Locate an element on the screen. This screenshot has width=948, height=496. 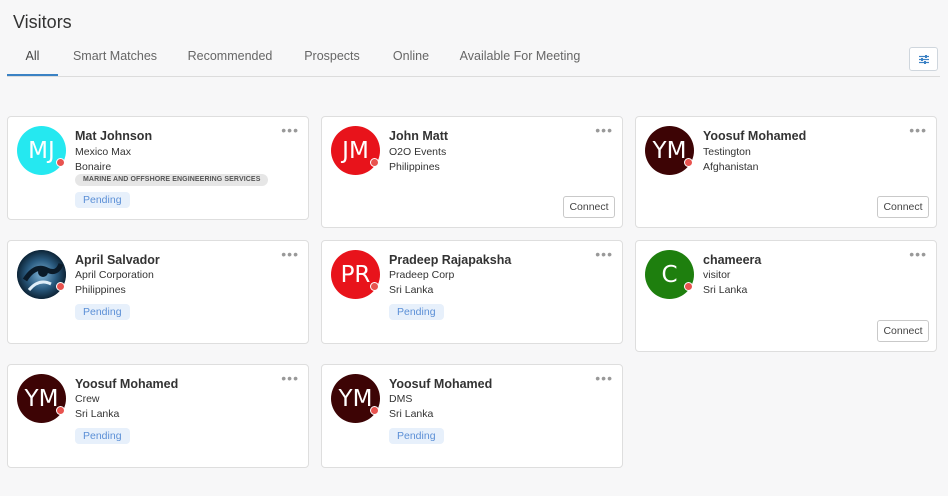
visitor-company: Crew is located at coordinates (87, 399).